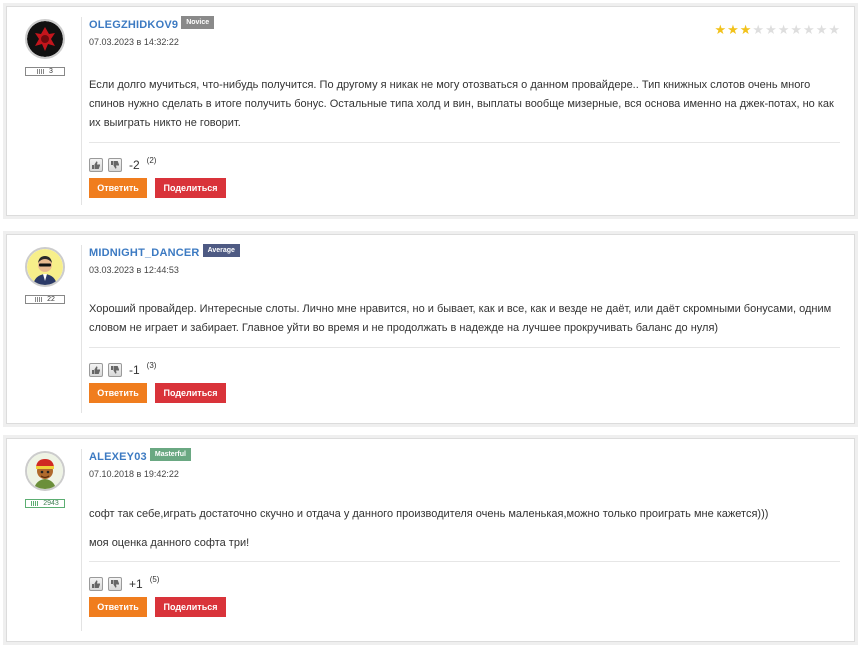 Image resolution: width=863 pixels, height=652 pixels. I want to click on author-column: 3, so click(45, 47).